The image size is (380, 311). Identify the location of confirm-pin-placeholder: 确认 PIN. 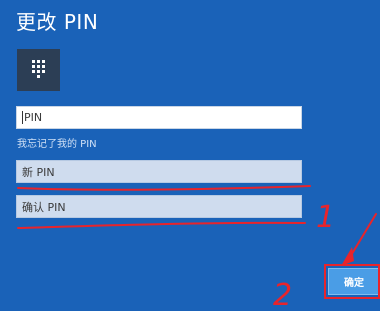
(44, 207).